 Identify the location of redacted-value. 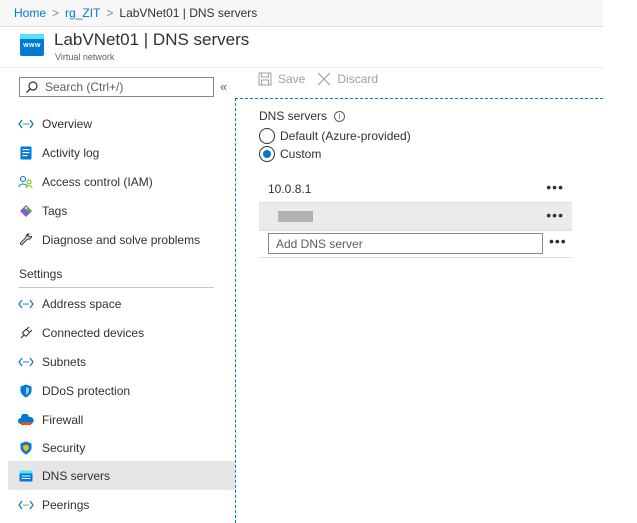
(295, 216).